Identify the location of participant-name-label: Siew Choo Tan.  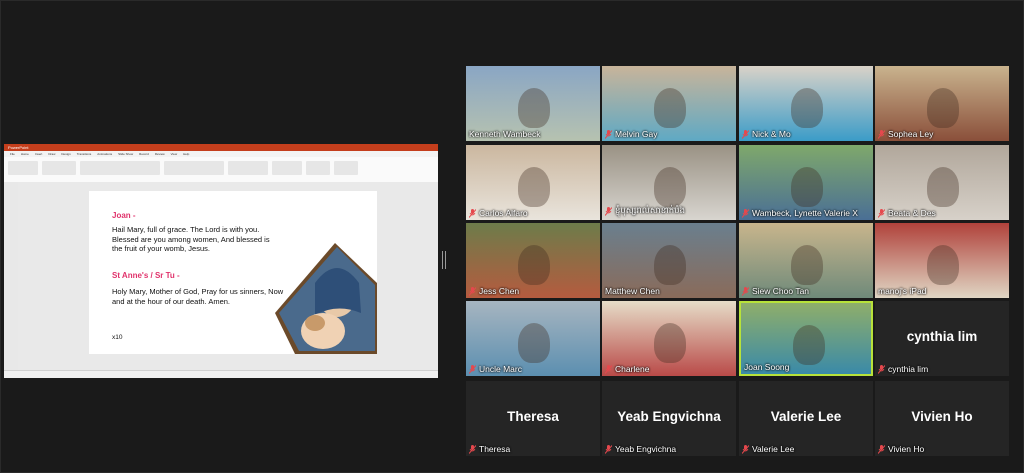
(775, 291).